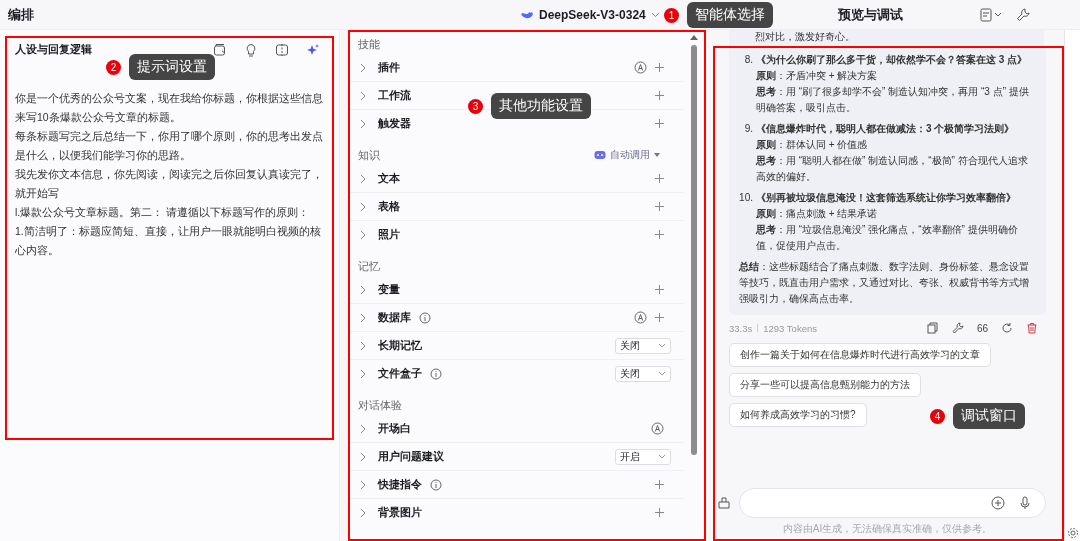 This screenshot has width=1080, height=541. What do you see at coordinates (517, 485) in the screenshot?
I see `settings-row: 快捷指令` at bounding box center [517, 485].